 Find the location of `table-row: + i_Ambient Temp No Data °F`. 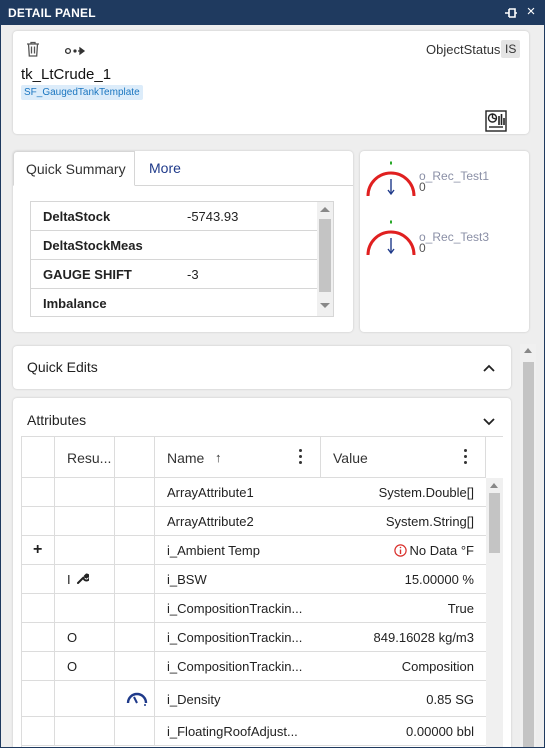

table-row: + i_Ambient Temp No Data °F is located at coordinates (254, 550).